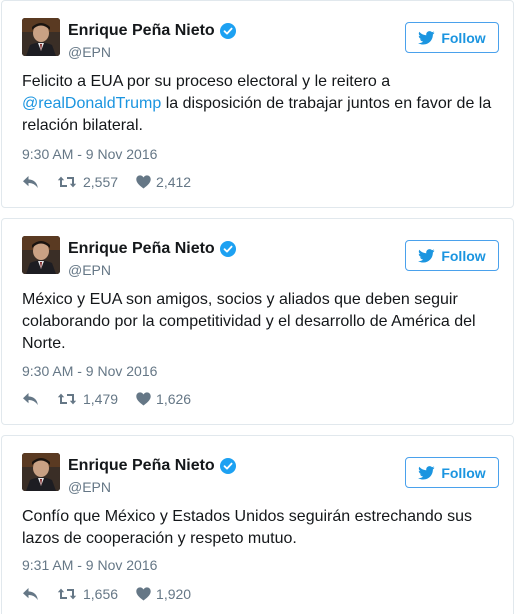 The height and width of the screenshot is (614, 517). What do you see at coordinates (101, 182) in the screenshot?
I see `retweet-count: 2,557` at bounding box center [101, 182].